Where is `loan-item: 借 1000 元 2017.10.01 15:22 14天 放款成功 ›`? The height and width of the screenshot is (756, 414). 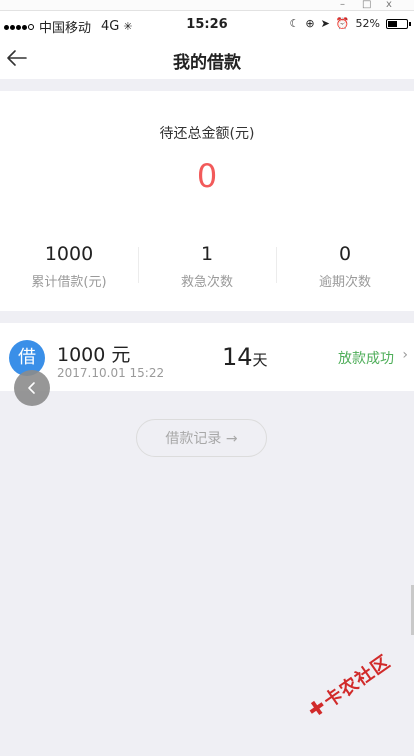
loan-item: 借 1000 元 2017.10.01 15:22 14天 放款成功 › is located at coordinates (207, 357).